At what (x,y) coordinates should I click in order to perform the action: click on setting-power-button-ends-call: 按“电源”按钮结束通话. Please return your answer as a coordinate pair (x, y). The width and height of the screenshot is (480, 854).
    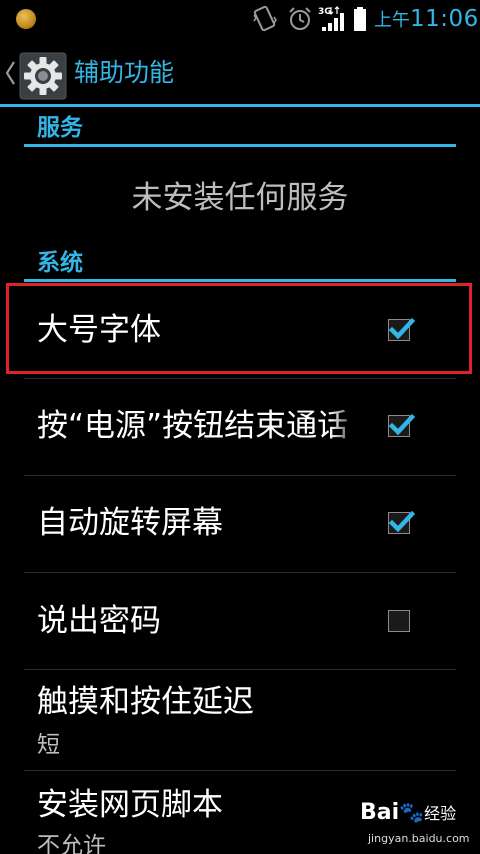
    Looking at the image, I should click on (240, 427).